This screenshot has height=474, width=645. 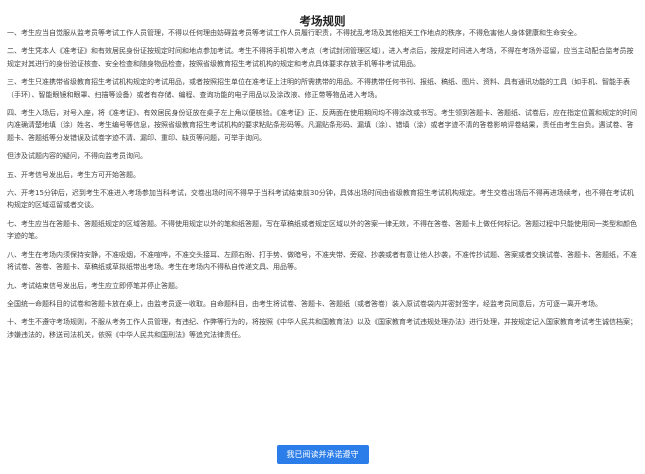 I want to click on page-title: 考场规则, so click(x=322, y=21).